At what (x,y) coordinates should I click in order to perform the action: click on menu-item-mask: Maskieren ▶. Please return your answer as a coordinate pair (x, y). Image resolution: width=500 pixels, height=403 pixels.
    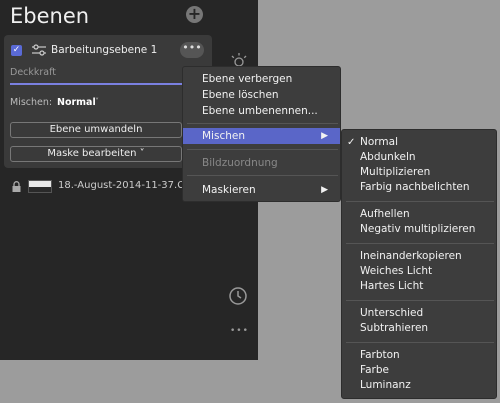
    Looking at the image, I should click on (261, 190).